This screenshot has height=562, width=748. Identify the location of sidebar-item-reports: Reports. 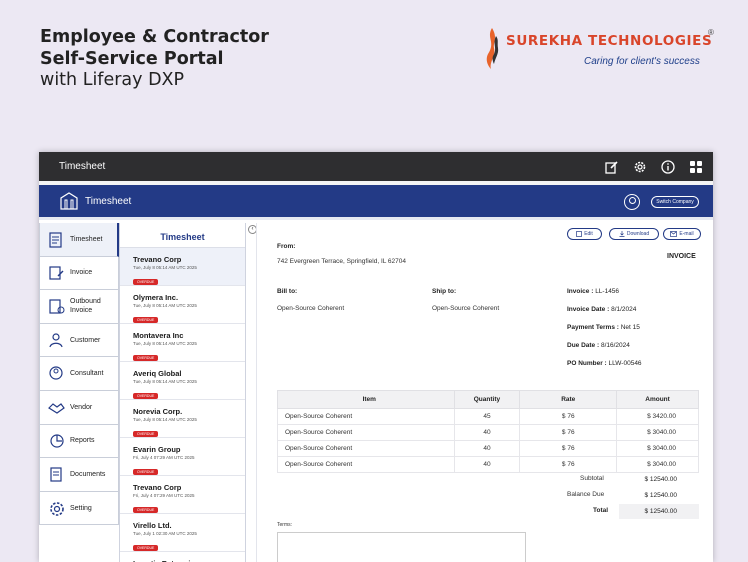
(79, 441).